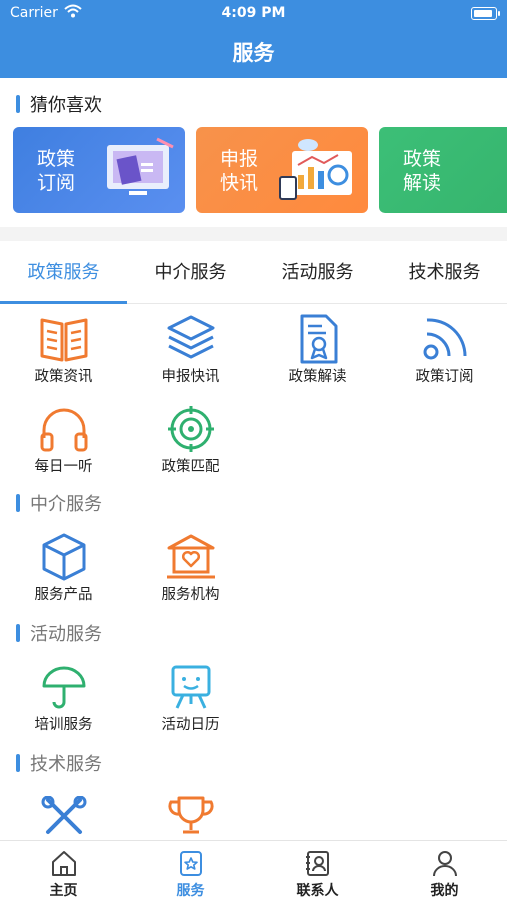  What do you see at coordinates (190, 725) in the screenshot?
I see `grid-item-label: 活动日历` at bounding box center [190, 725].